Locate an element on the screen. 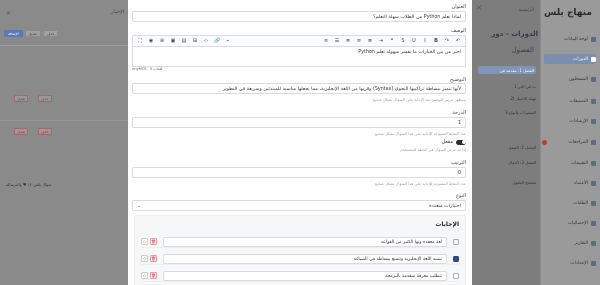  code-icon: ⊕ is located at coordinates (162, 41).